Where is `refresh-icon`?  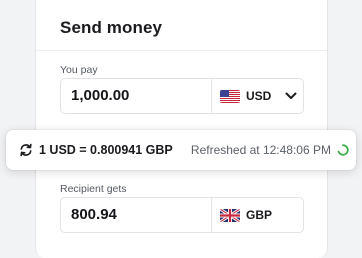 refresh-icon is located at coordinates (26, 150).